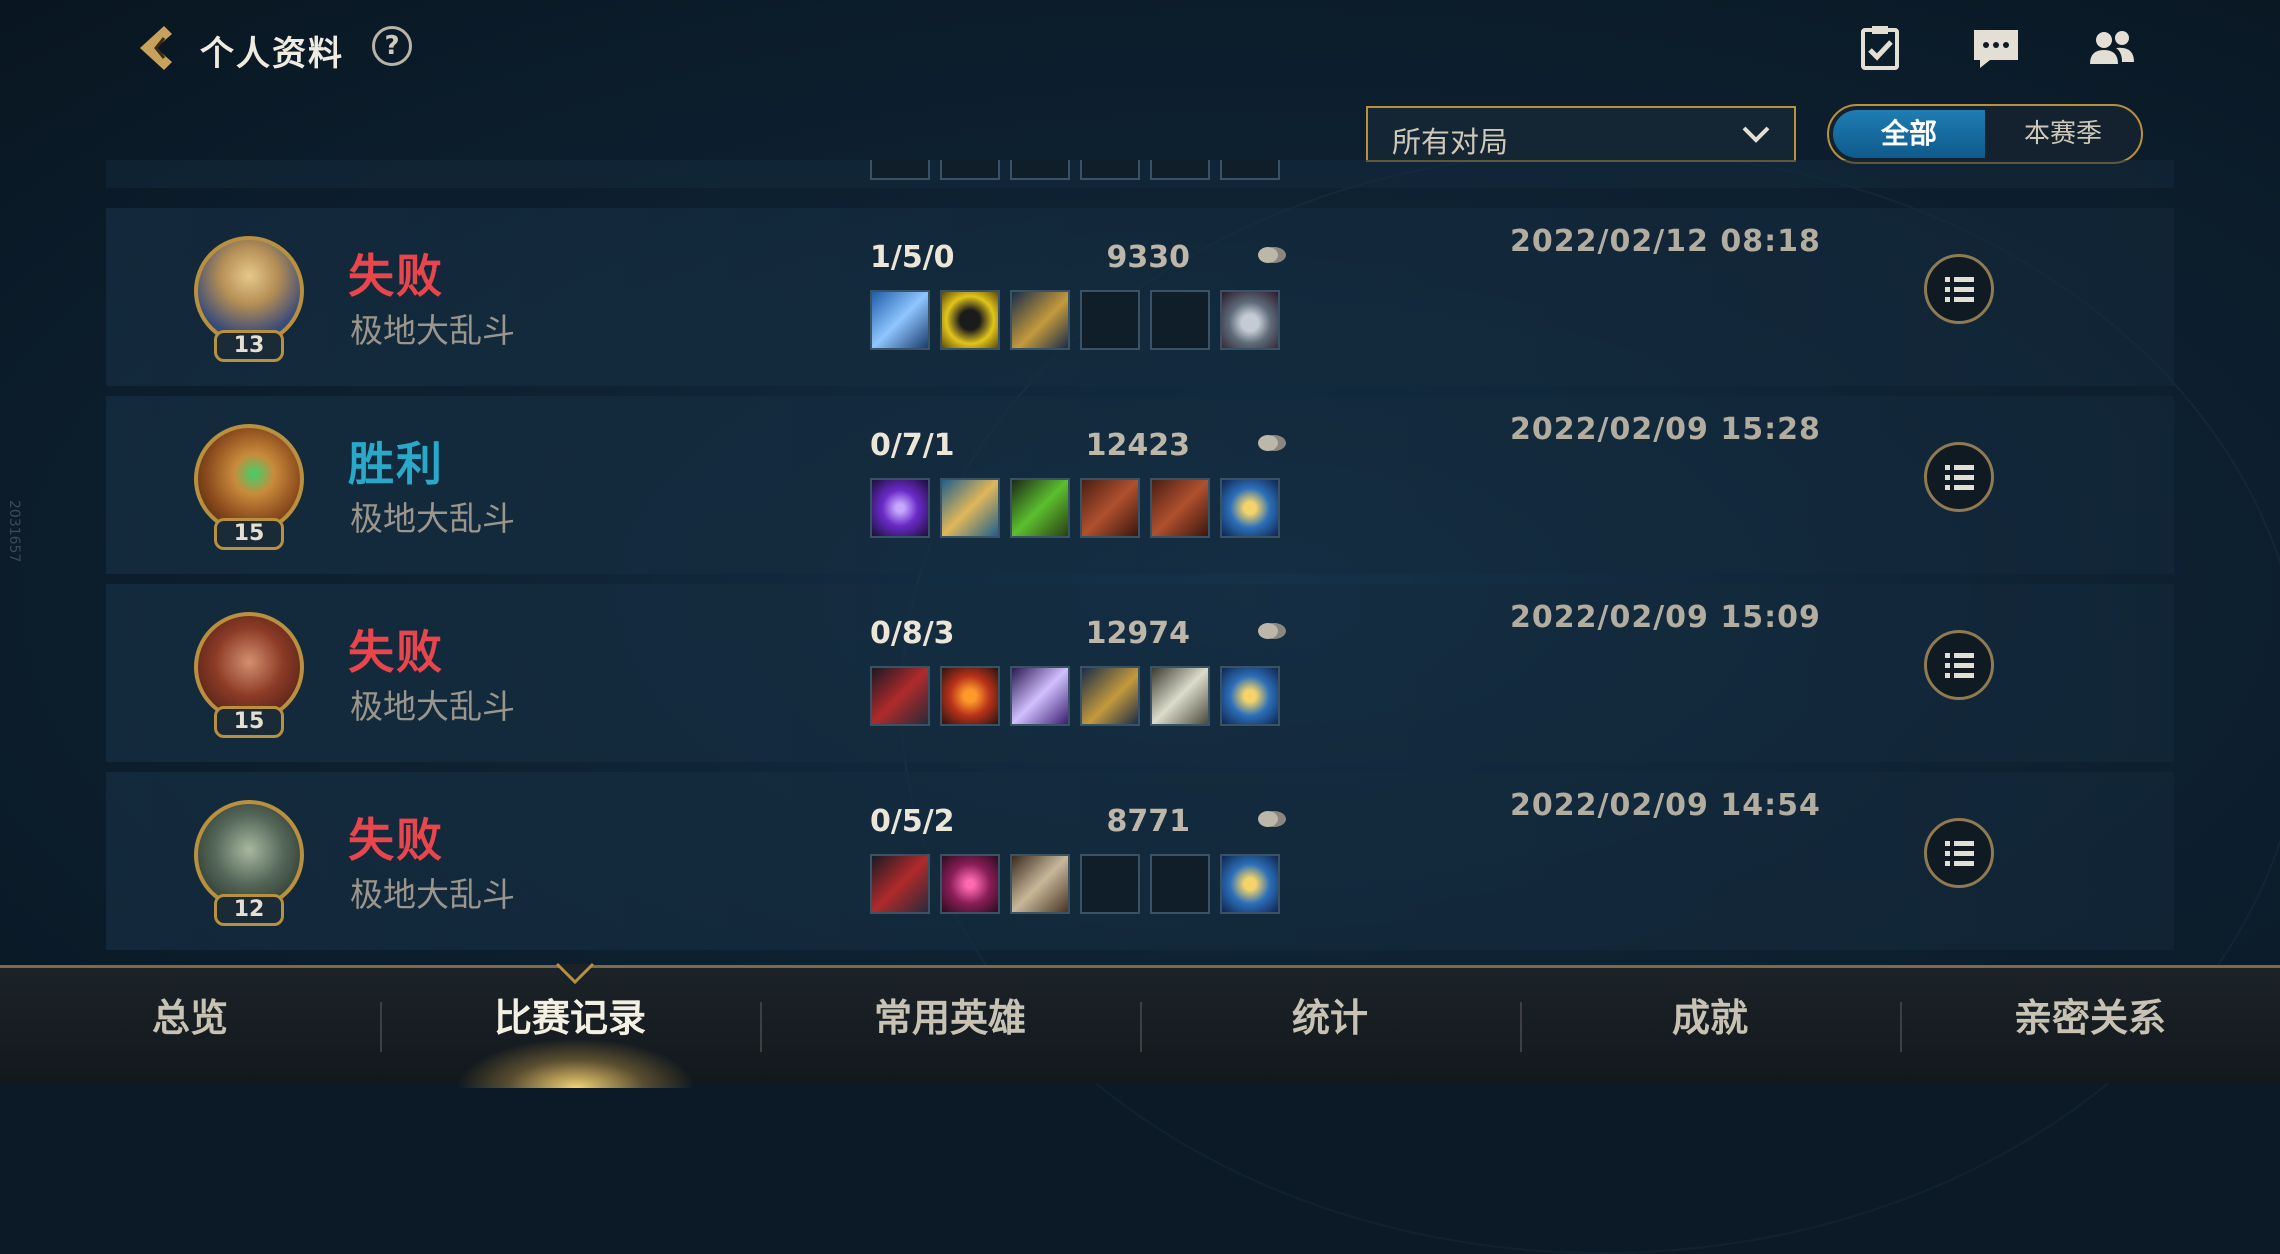 Image resolution: width=2280 pixels, height=1254 pixels. I want to click on champion-level: 13, so click(249, 346).